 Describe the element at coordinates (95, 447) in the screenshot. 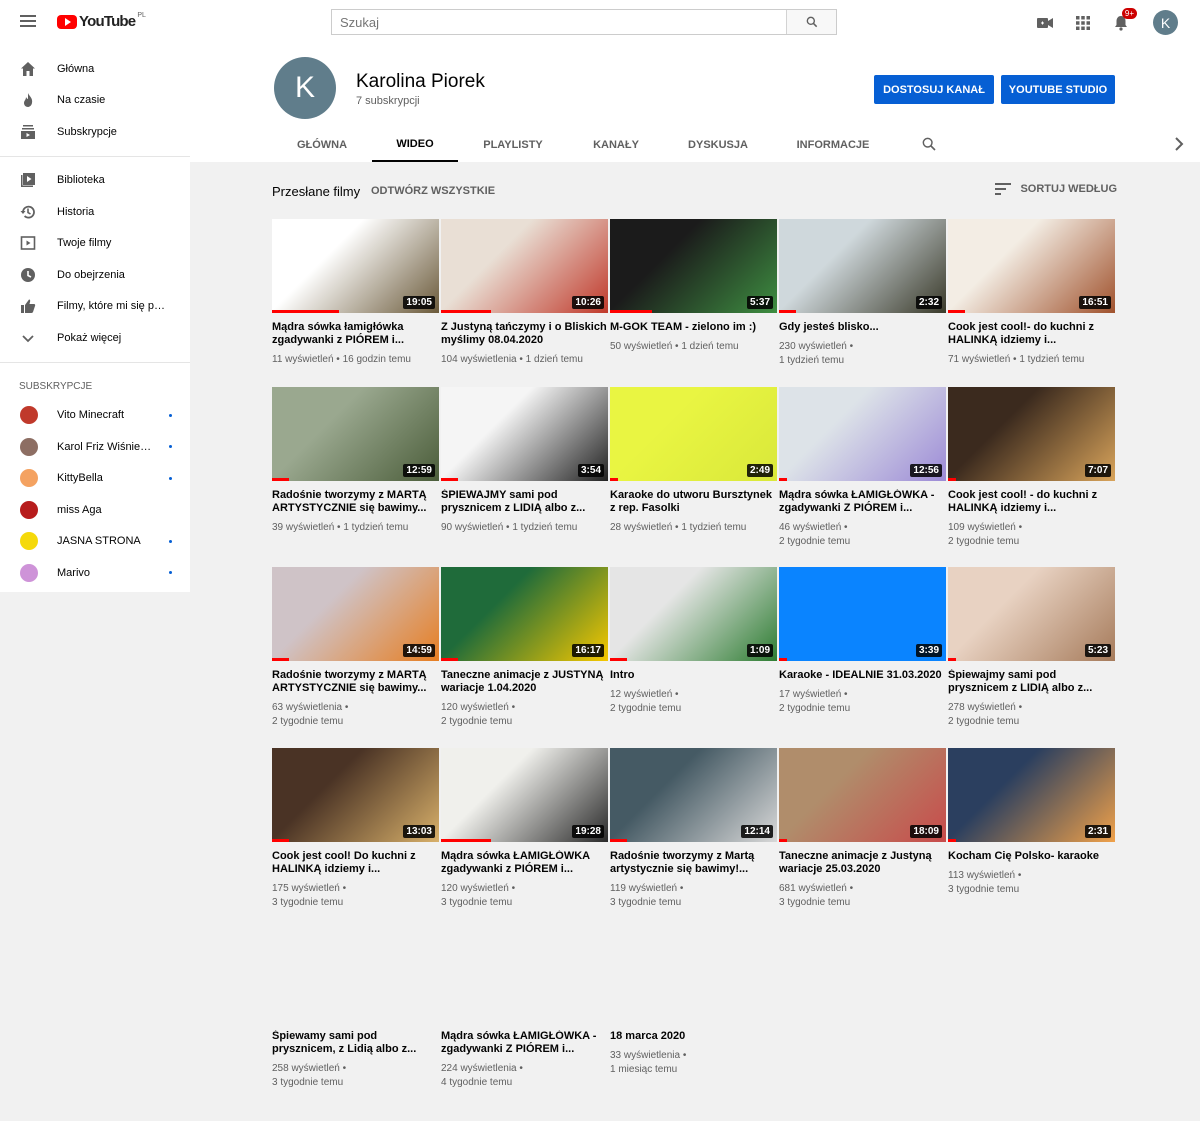

I see `subscription-item: Karol Friz Wiśniewski` at that location.